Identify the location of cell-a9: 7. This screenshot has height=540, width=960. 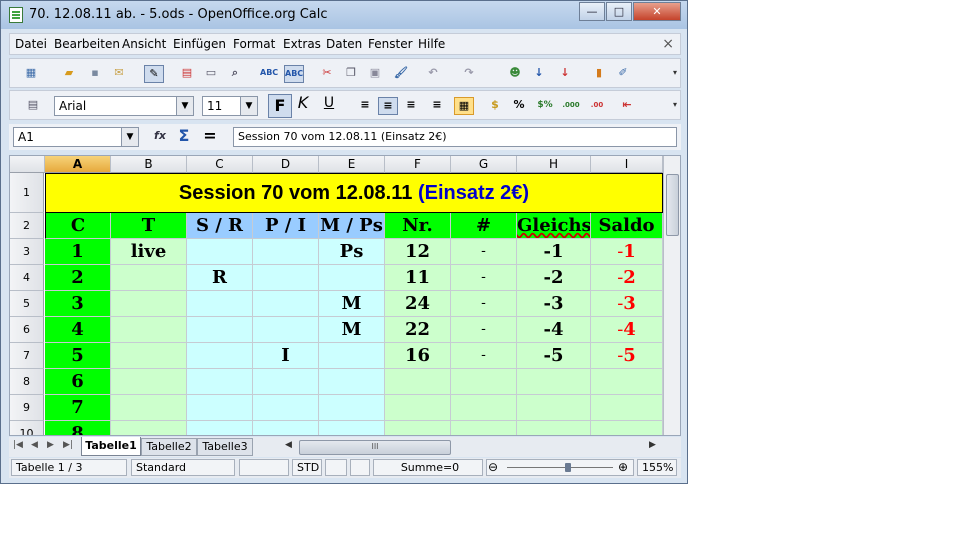
(78, 408).